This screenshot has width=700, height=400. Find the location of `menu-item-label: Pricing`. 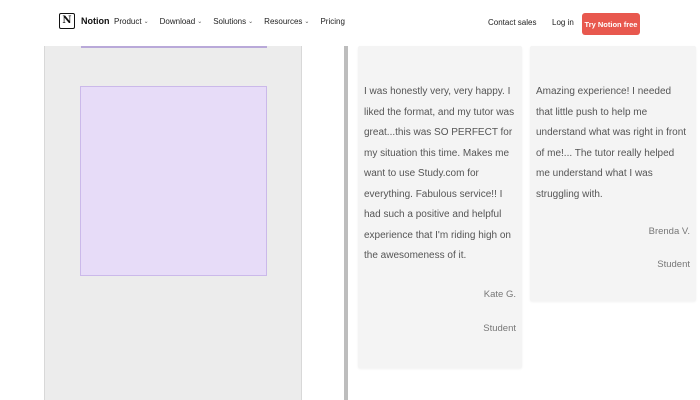

menu-item-label: Pricing is located at coordinates (332, 21).